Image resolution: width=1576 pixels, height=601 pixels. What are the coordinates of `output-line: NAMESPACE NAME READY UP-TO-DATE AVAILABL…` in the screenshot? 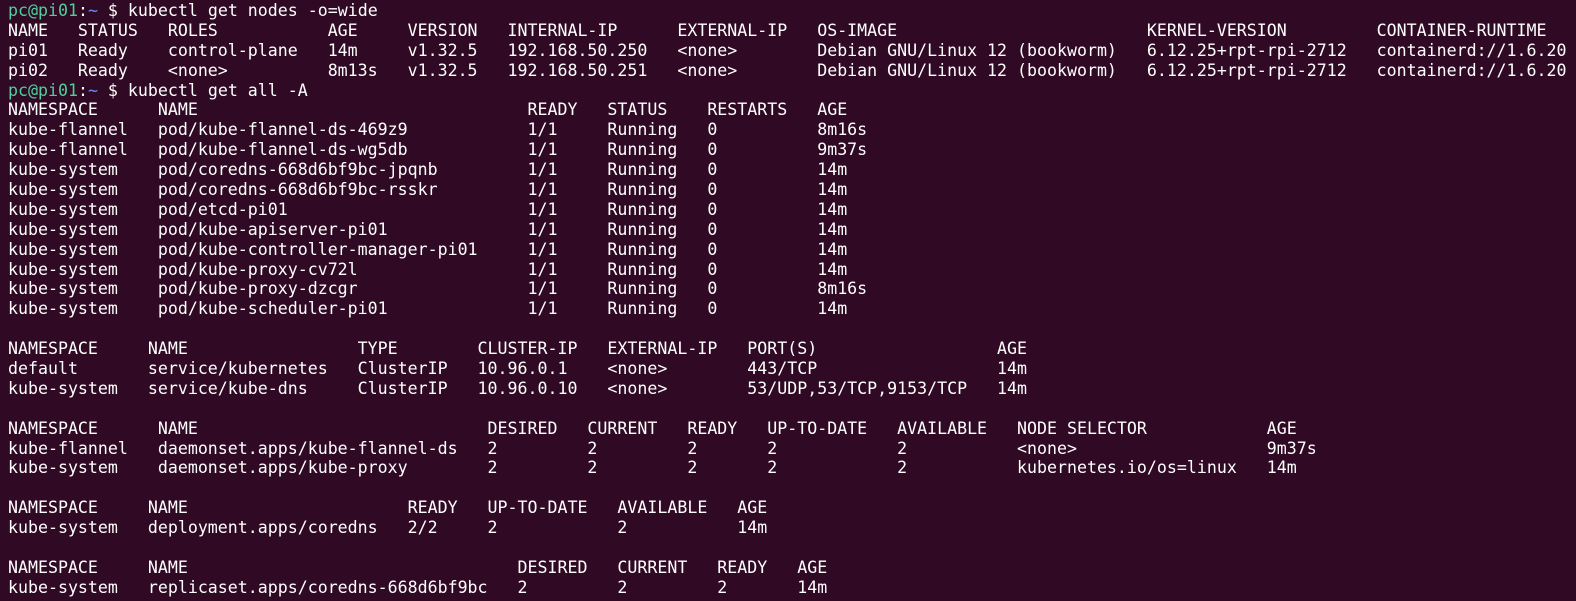 It's located at (388, 508).